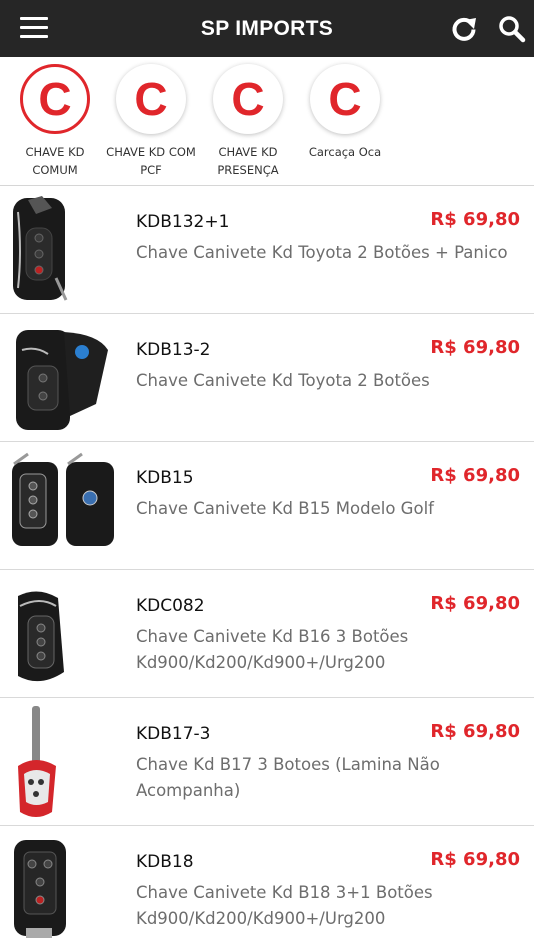  Describe the element at coordinates (170, 606) in the screenshot. I see `product-code: KDC082` at that location.